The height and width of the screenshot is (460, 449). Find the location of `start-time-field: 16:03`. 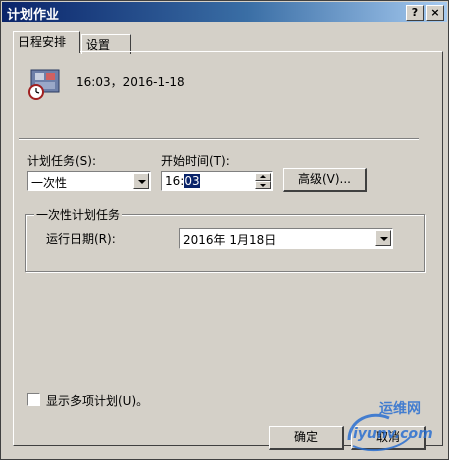

start-time-field: 16:03 is located at coordinates (217, 181).